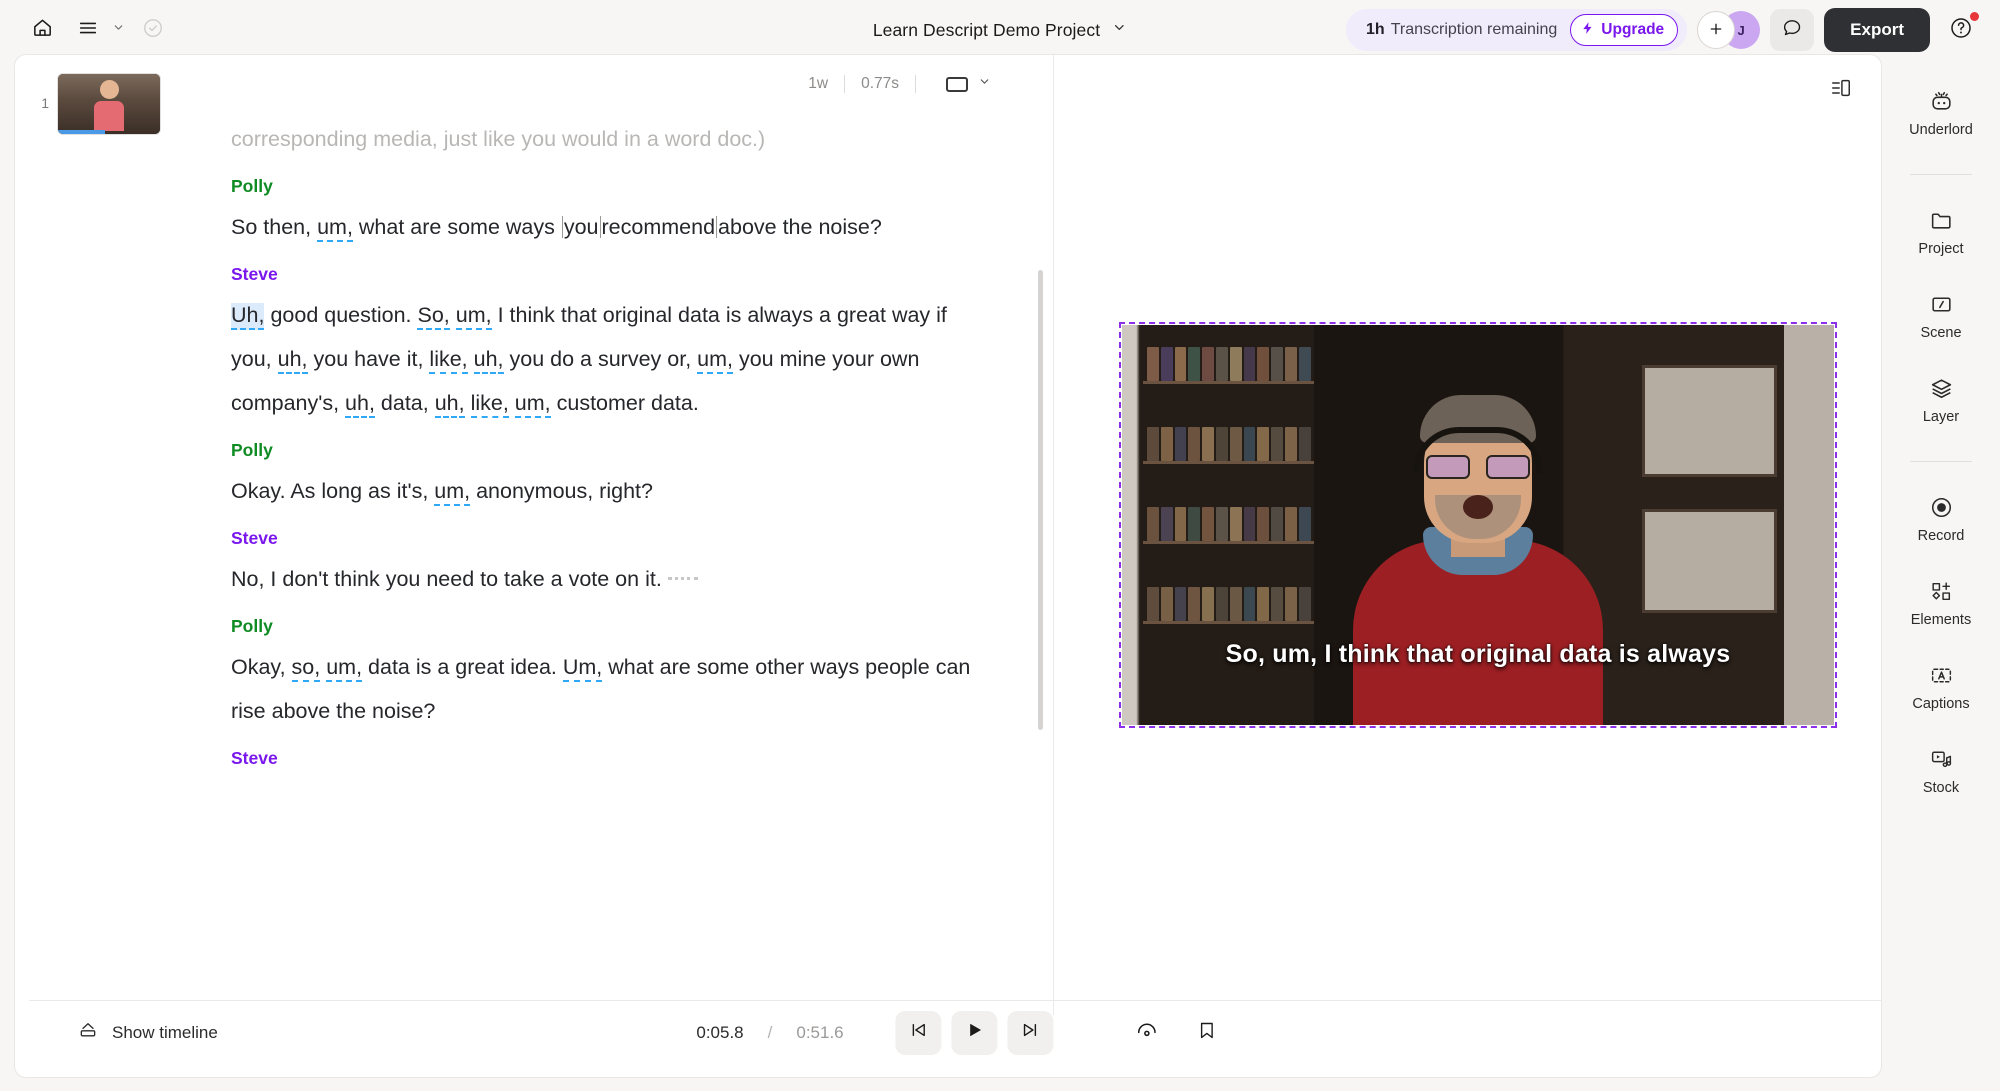 The height and width of the screenshot is (1091, 2000). What do you see at coordinates (1941, 113) in the screenshot?
I see `sidebar-item-underlord: Underlord` at bounding box center [1941, 113].